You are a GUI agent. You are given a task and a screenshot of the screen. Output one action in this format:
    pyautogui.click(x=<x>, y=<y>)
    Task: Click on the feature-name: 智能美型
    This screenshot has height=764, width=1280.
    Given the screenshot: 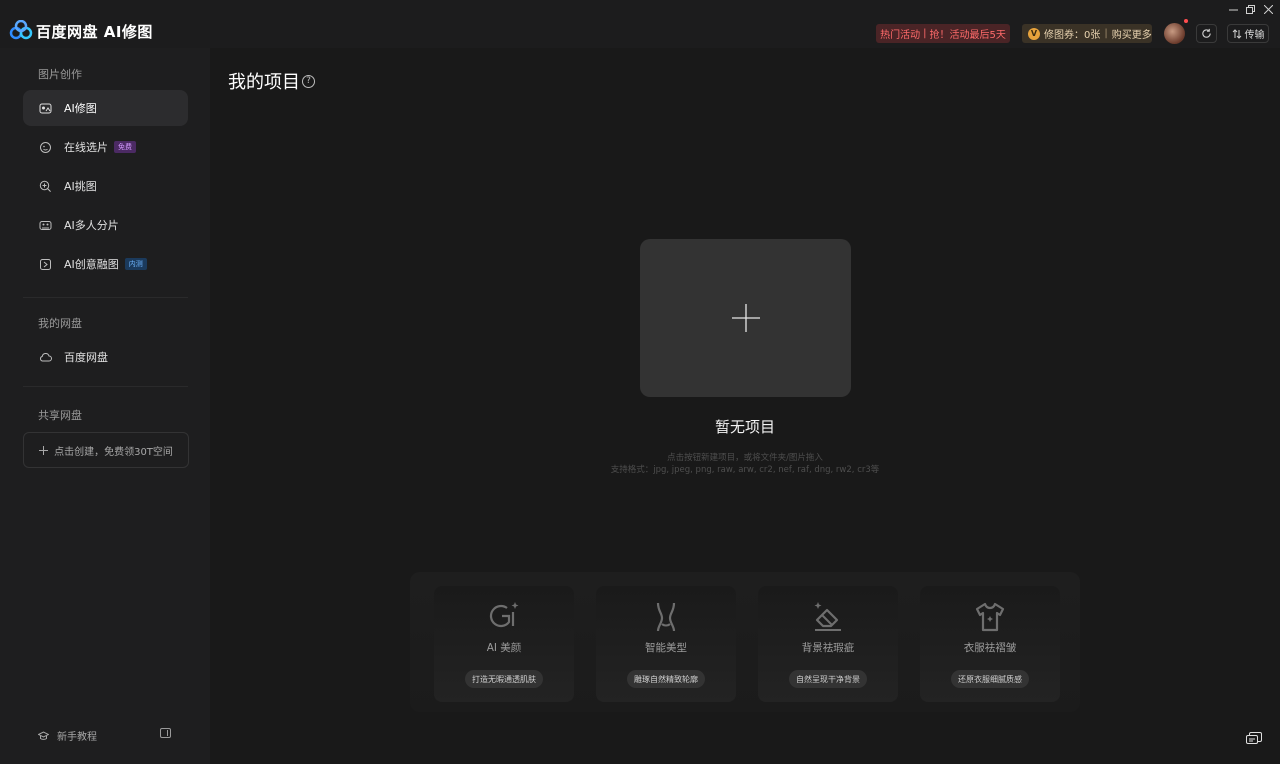 What is the action you would take?
    pyautogui.click(x=666, y=648)
    